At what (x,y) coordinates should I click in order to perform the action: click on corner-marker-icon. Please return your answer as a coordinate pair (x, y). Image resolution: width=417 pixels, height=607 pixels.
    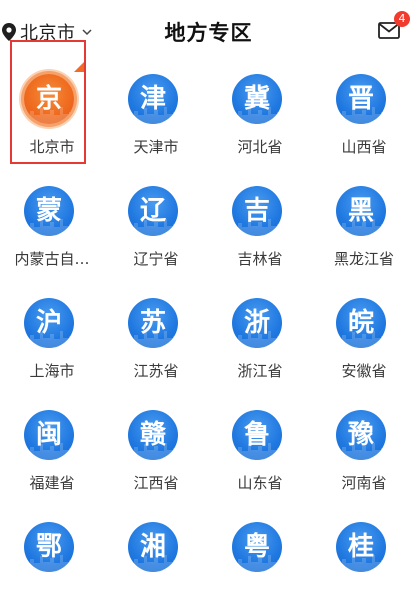
    Looking at the image, I should click on (79, 67).